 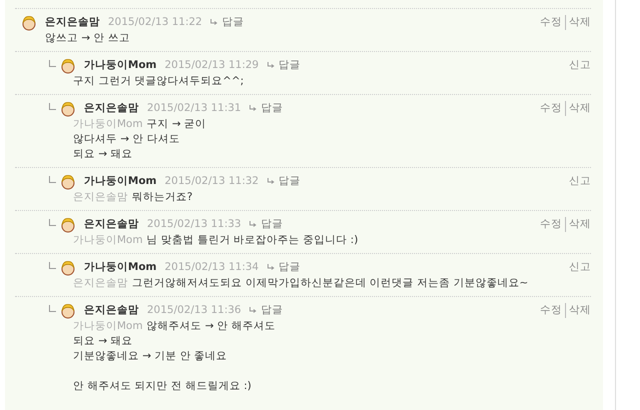 I want to click on comment-text: 님 맞춤법 틀린거 바로잡아주는 중입니다 :), so click(x=252, y=240).